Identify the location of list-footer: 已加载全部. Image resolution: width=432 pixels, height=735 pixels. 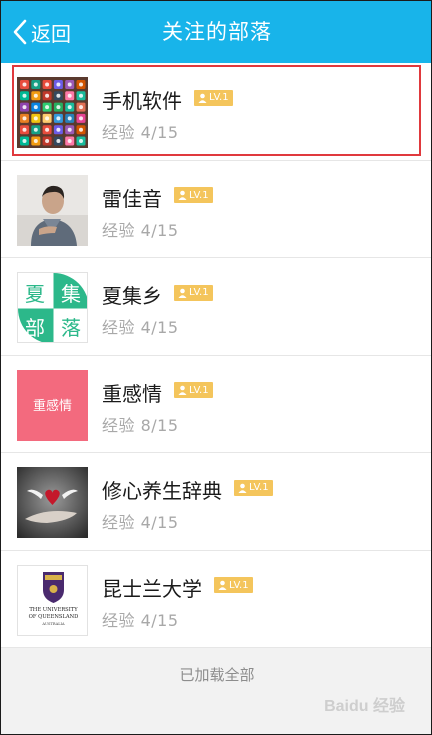
(216, 690).